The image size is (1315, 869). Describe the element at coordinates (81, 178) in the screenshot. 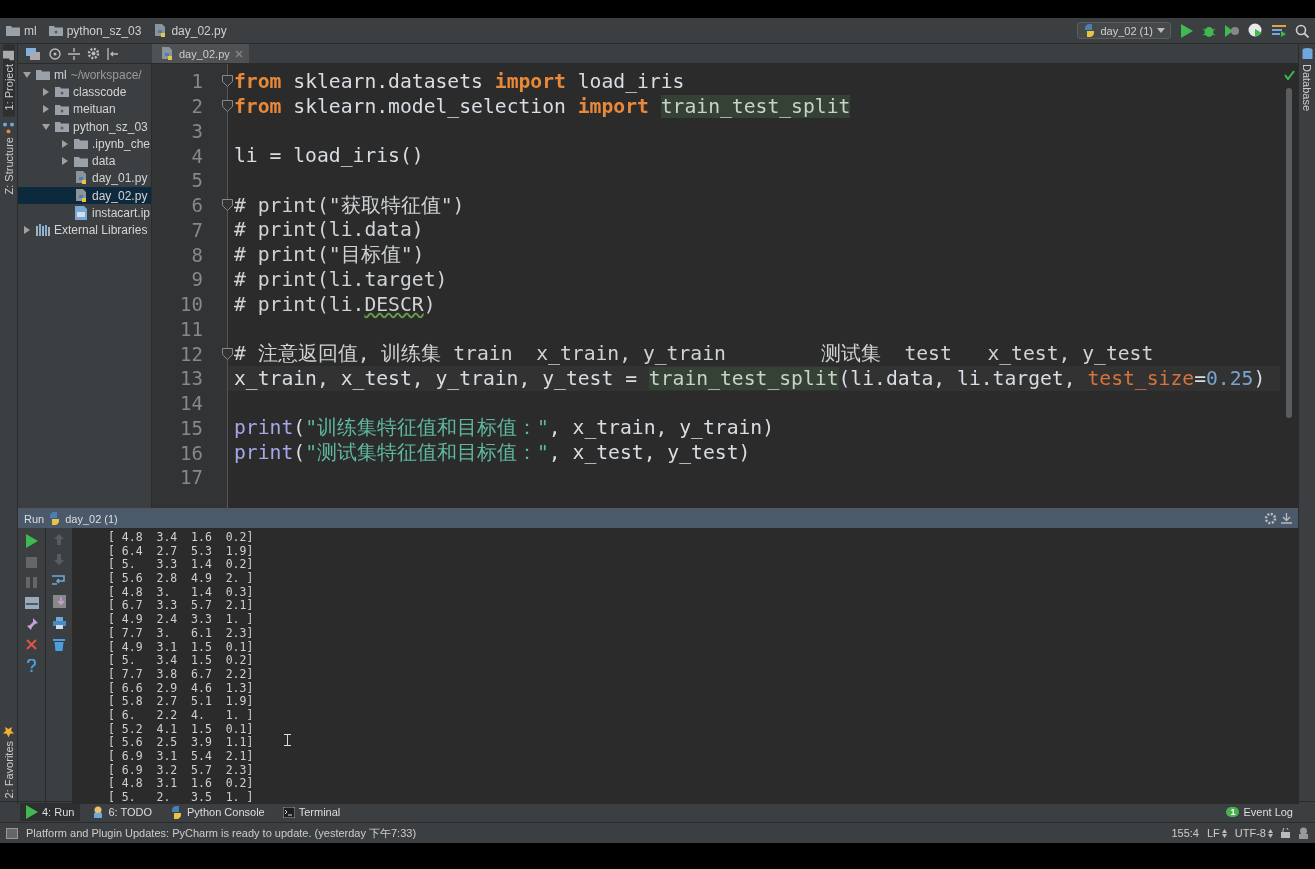

I see `python-file-icon` at that location.